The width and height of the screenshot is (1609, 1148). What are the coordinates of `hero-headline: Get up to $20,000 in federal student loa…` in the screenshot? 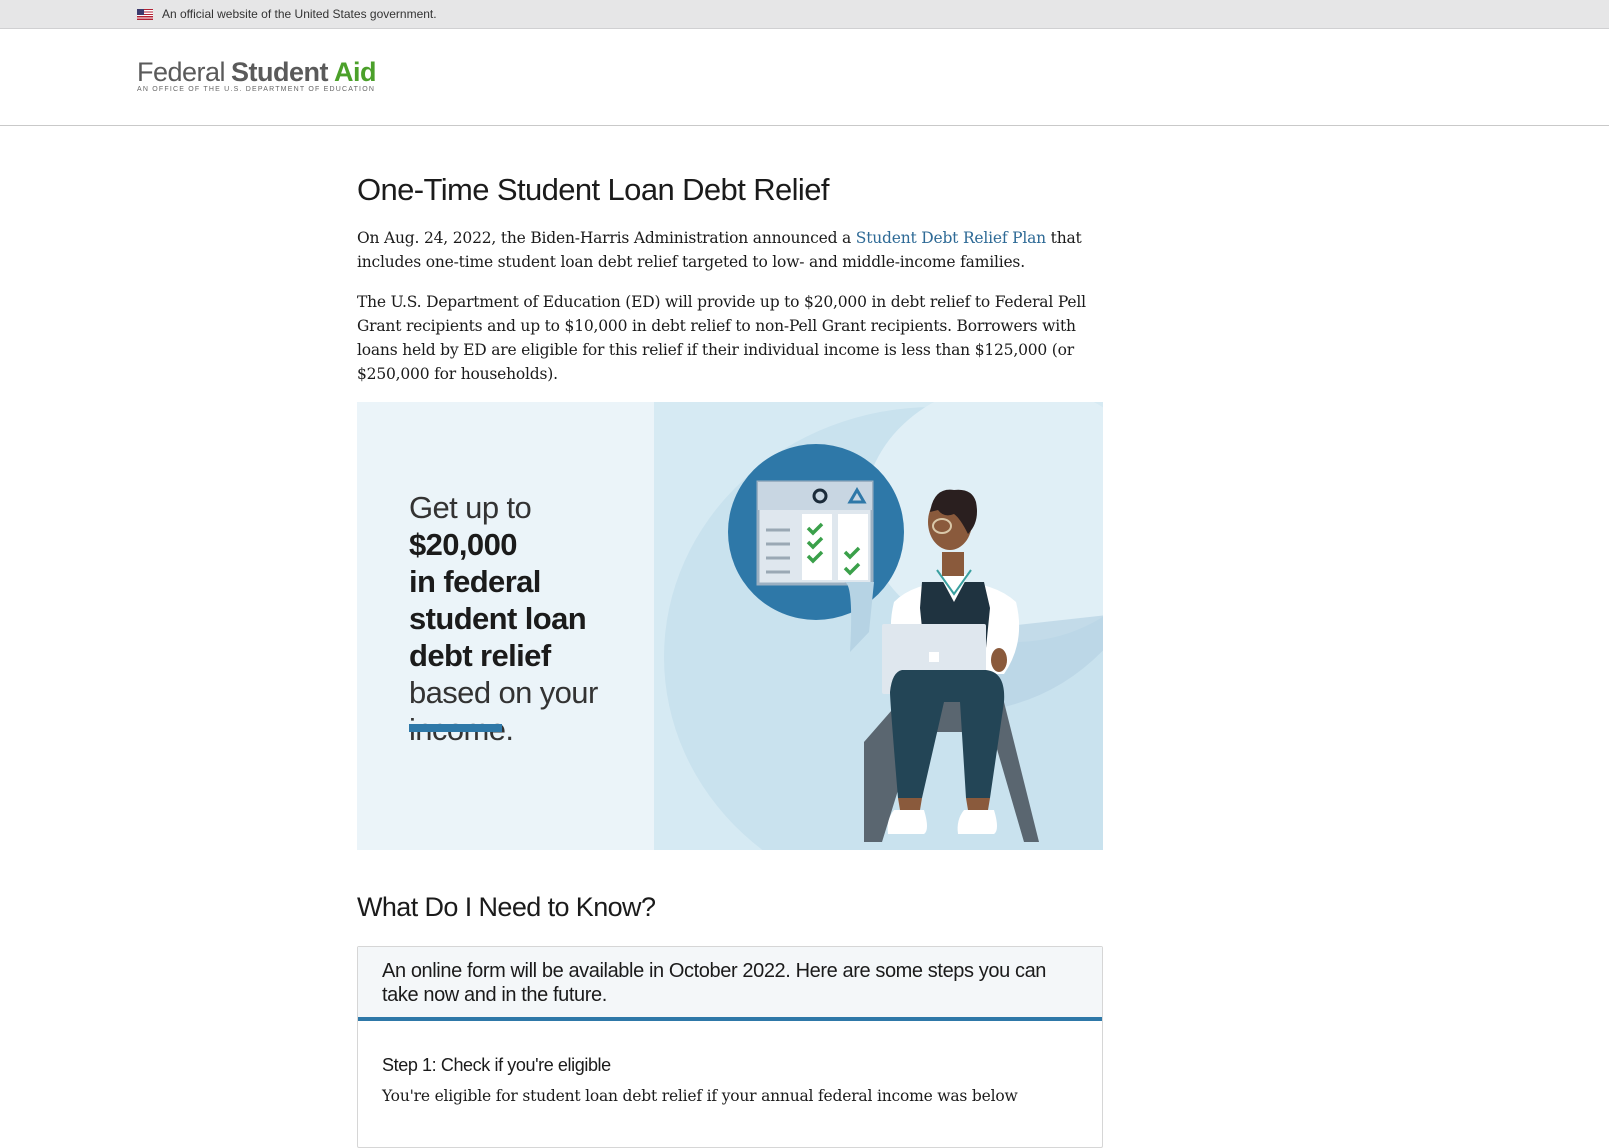 It's located at (526, 618).